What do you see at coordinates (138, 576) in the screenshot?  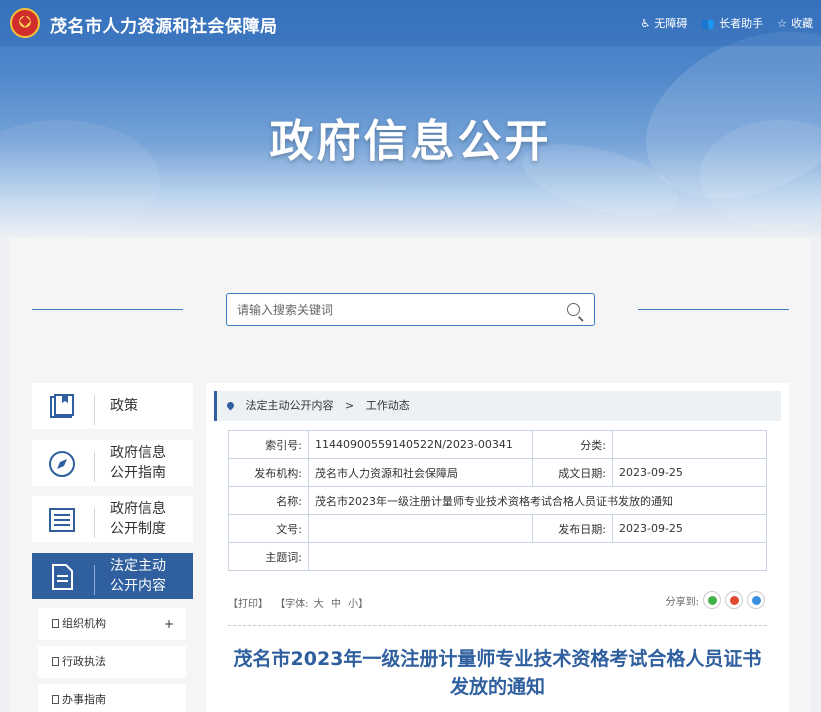 I see `sidebar-item-label: 法定主动 公开内容` at bounding box center [138, 576].